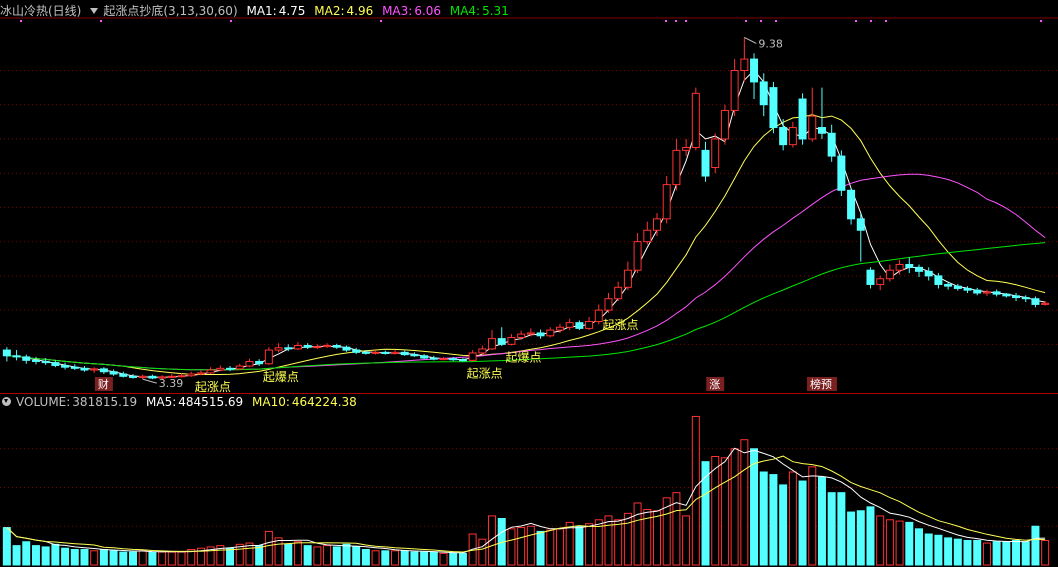 This screenshot has height=567, width=1058. What do you see at coordinates (271, 402) in the screenshot?
I see `vol-ma10-label: MA10:` at bounding box center [271, 402].